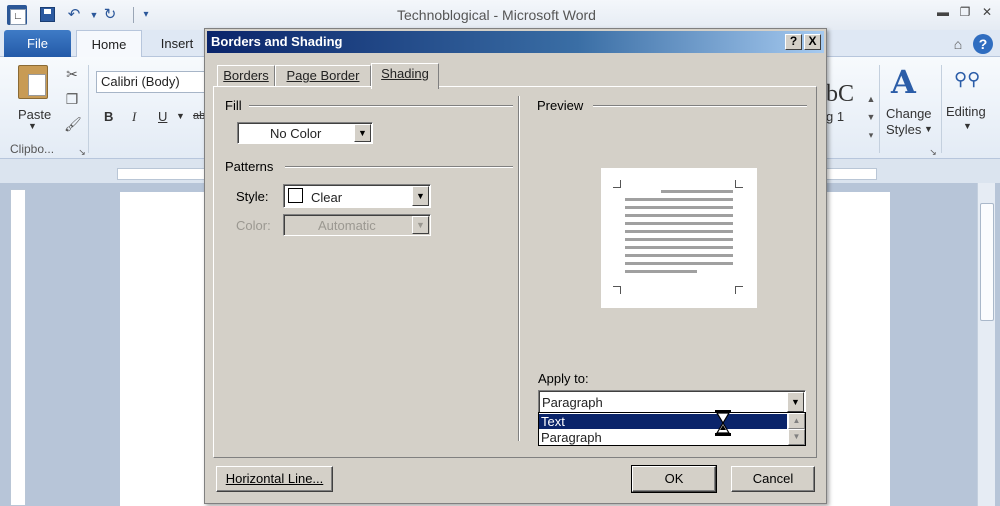 Image resolution: width=1000 pixels, height=506 pixels. Describe the element at coordinates (72, 74) in the screenshot. I see `cut-icon: ✂` at that location.